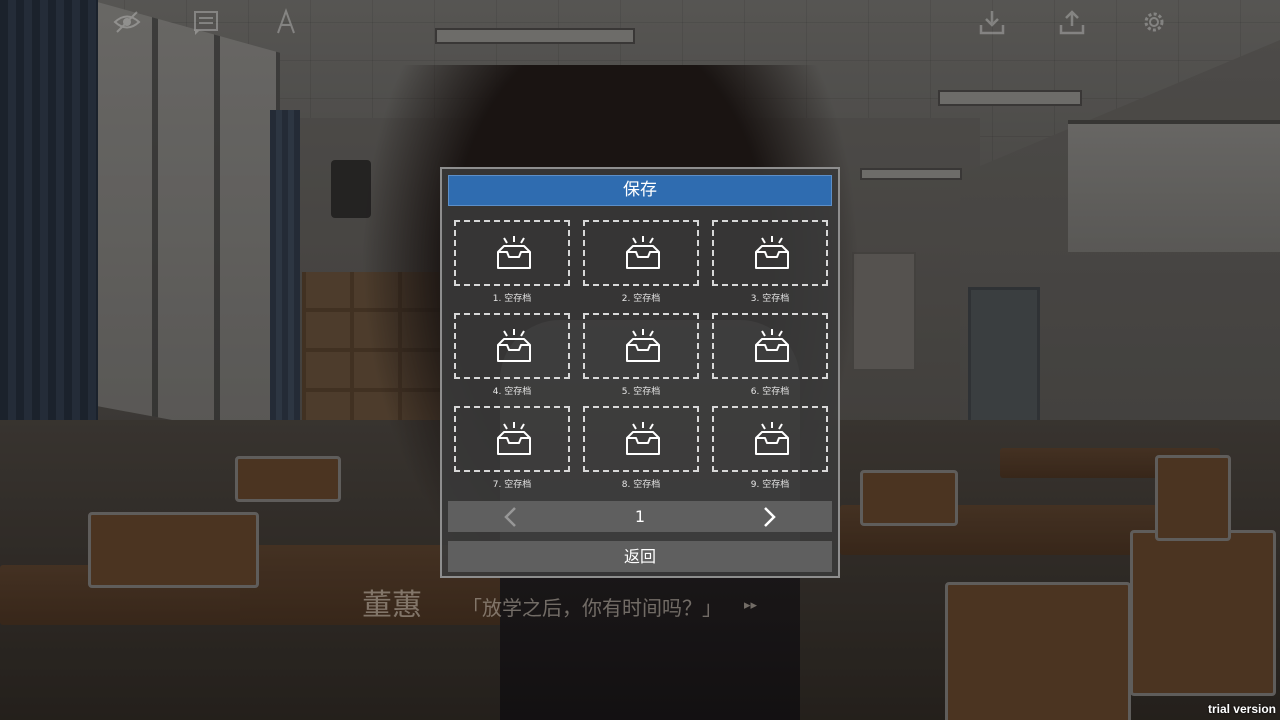  I want to click on prev-page-button, so click(511, 517).